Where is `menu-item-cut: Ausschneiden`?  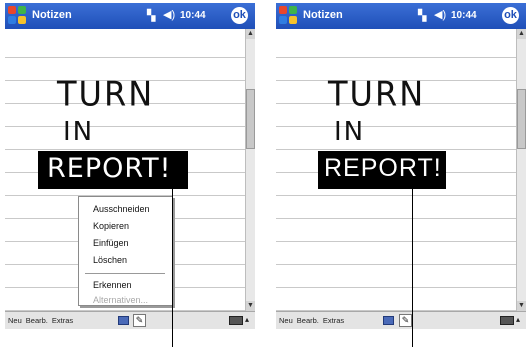
menu-item-cut: Ausschneiden is located at coordinates (121, 209).